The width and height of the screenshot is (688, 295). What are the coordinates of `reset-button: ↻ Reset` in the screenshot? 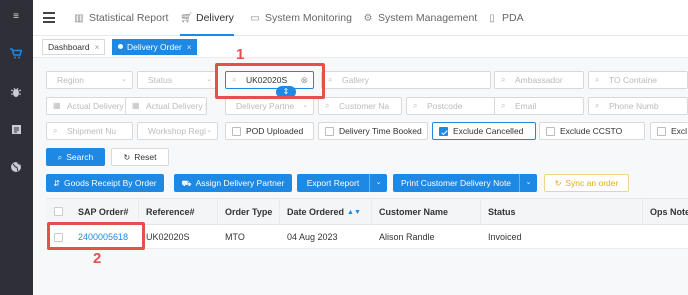 It's located at (140, 157).